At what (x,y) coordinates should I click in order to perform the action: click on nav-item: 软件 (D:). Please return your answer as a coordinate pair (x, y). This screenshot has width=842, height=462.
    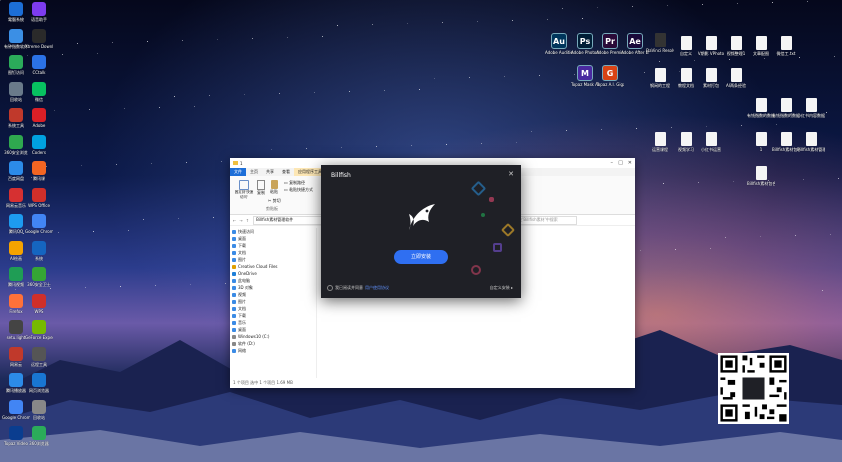
    Looking at the image, I should click on (274, 343).